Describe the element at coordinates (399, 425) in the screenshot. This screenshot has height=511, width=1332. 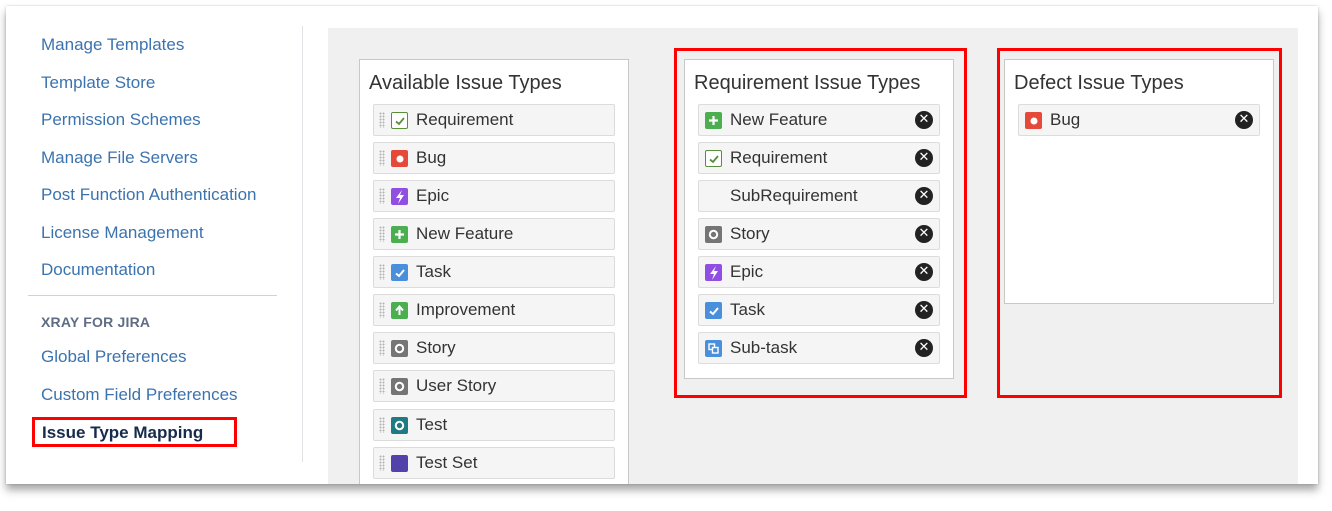
I see `test-icon` at that location.